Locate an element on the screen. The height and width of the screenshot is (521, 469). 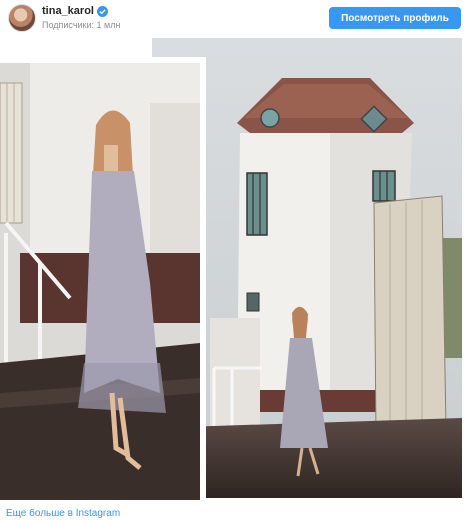
username-row: tina_karol is located at coordinates (75, 11).